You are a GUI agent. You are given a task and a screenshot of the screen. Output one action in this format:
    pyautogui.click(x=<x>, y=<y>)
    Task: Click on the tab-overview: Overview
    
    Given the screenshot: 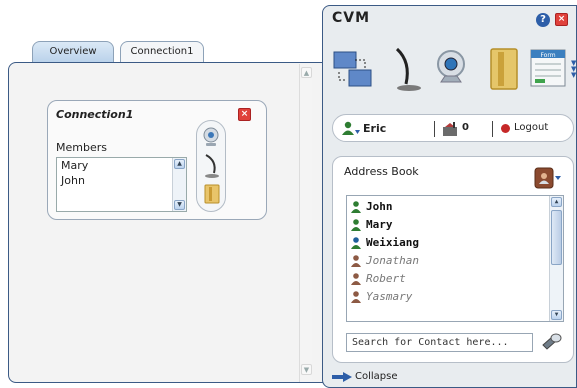 What is the action you would take?
    pyautogui.click(x=73, y=52)
    